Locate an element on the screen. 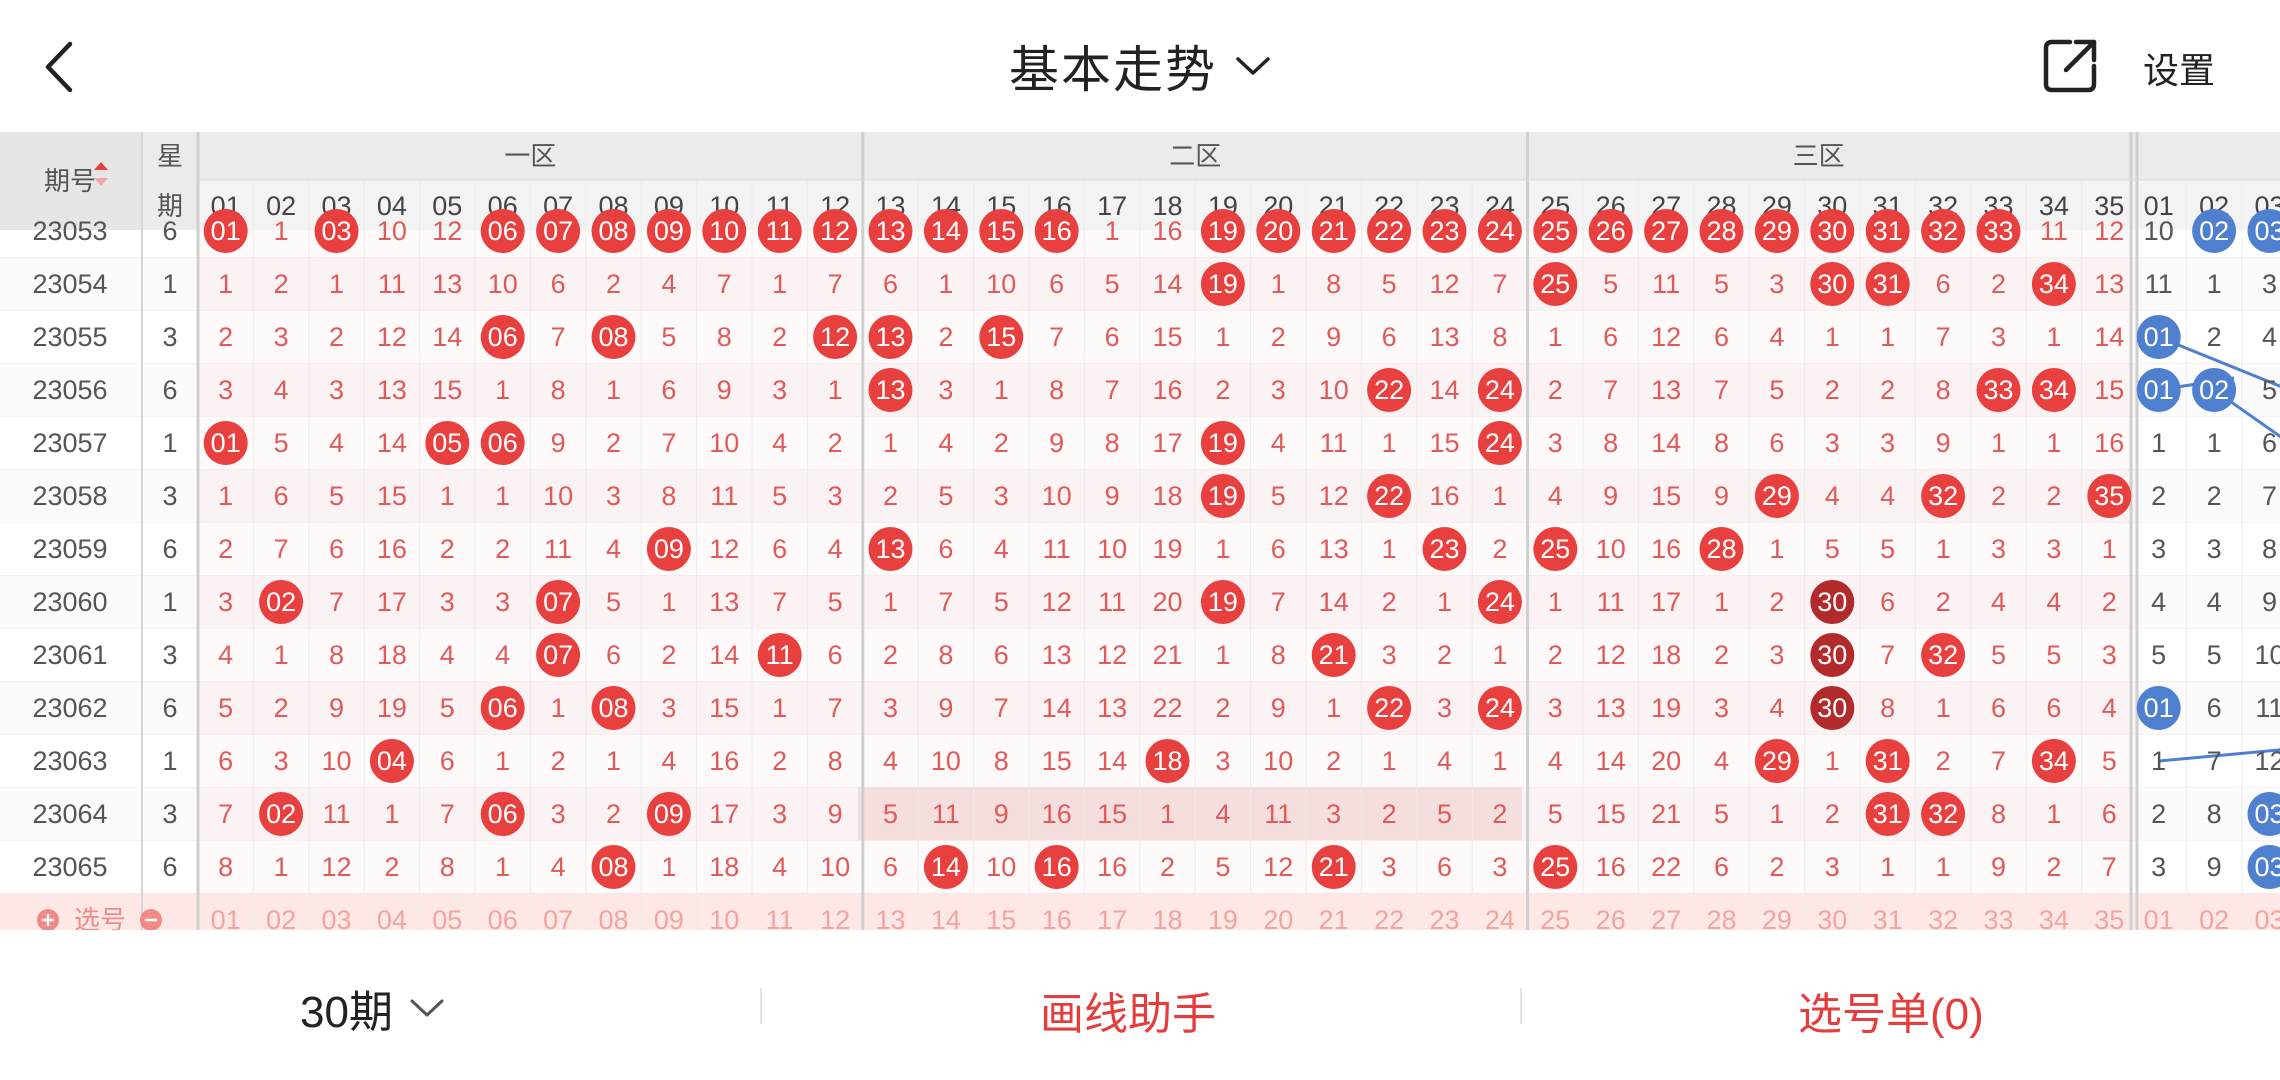  divider is located at coordinates (1521, 1006).